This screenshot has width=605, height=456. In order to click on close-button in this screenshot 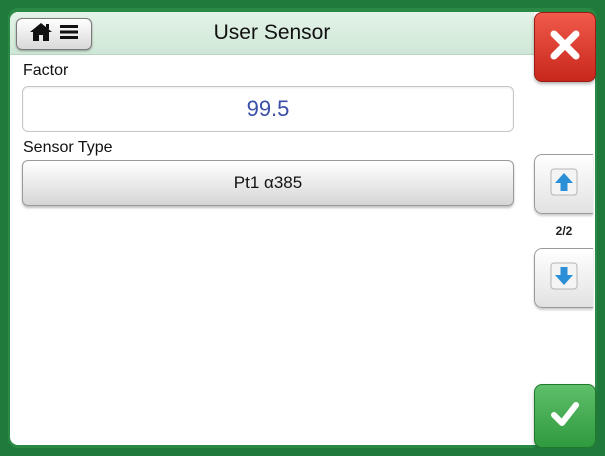, I will do `click(565, 47)`.